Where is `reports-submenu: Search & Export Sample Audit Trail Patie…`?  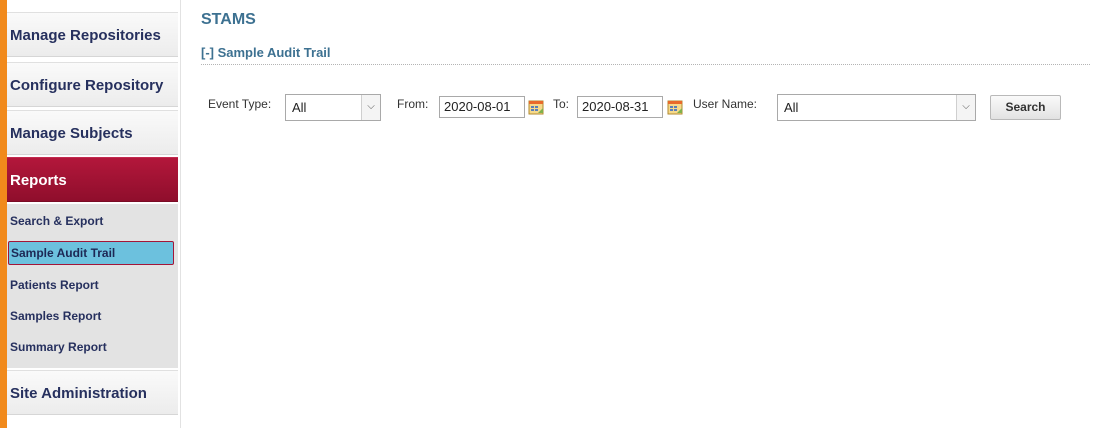 reports-submenu: Search & Export Sample Audit Trail Patie… is located at coordinates (89, 286).